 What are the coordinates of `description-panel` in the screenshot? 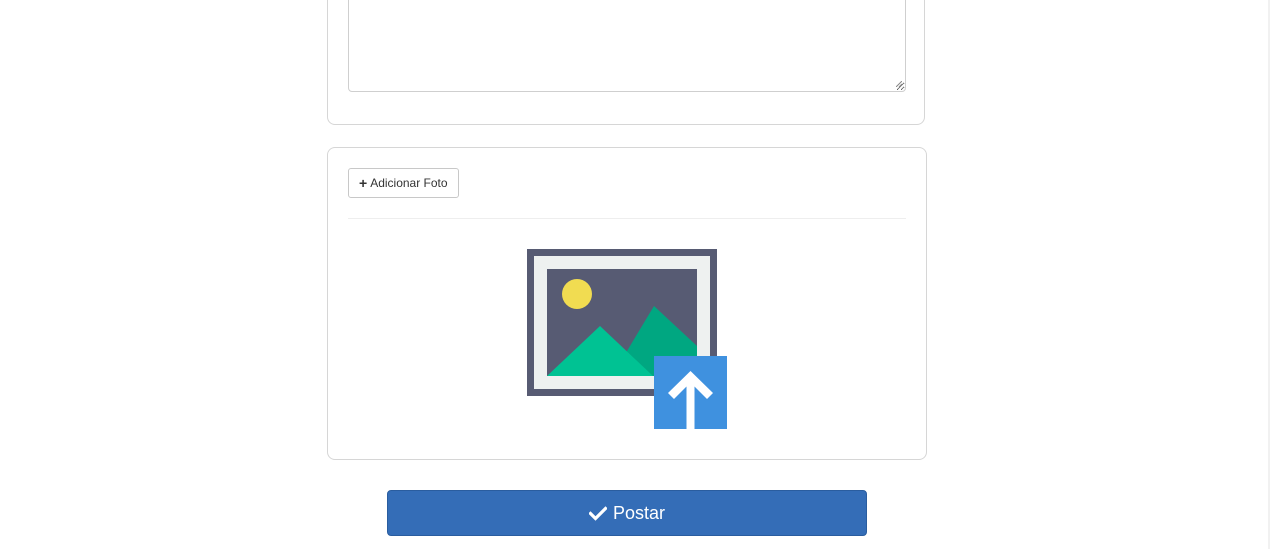 It's located at (626, 62).